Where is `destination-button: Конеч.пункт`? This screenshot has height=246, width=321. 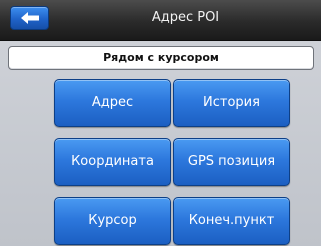 destination-button: Конеч.пункт is located at coordinates (231, 221).